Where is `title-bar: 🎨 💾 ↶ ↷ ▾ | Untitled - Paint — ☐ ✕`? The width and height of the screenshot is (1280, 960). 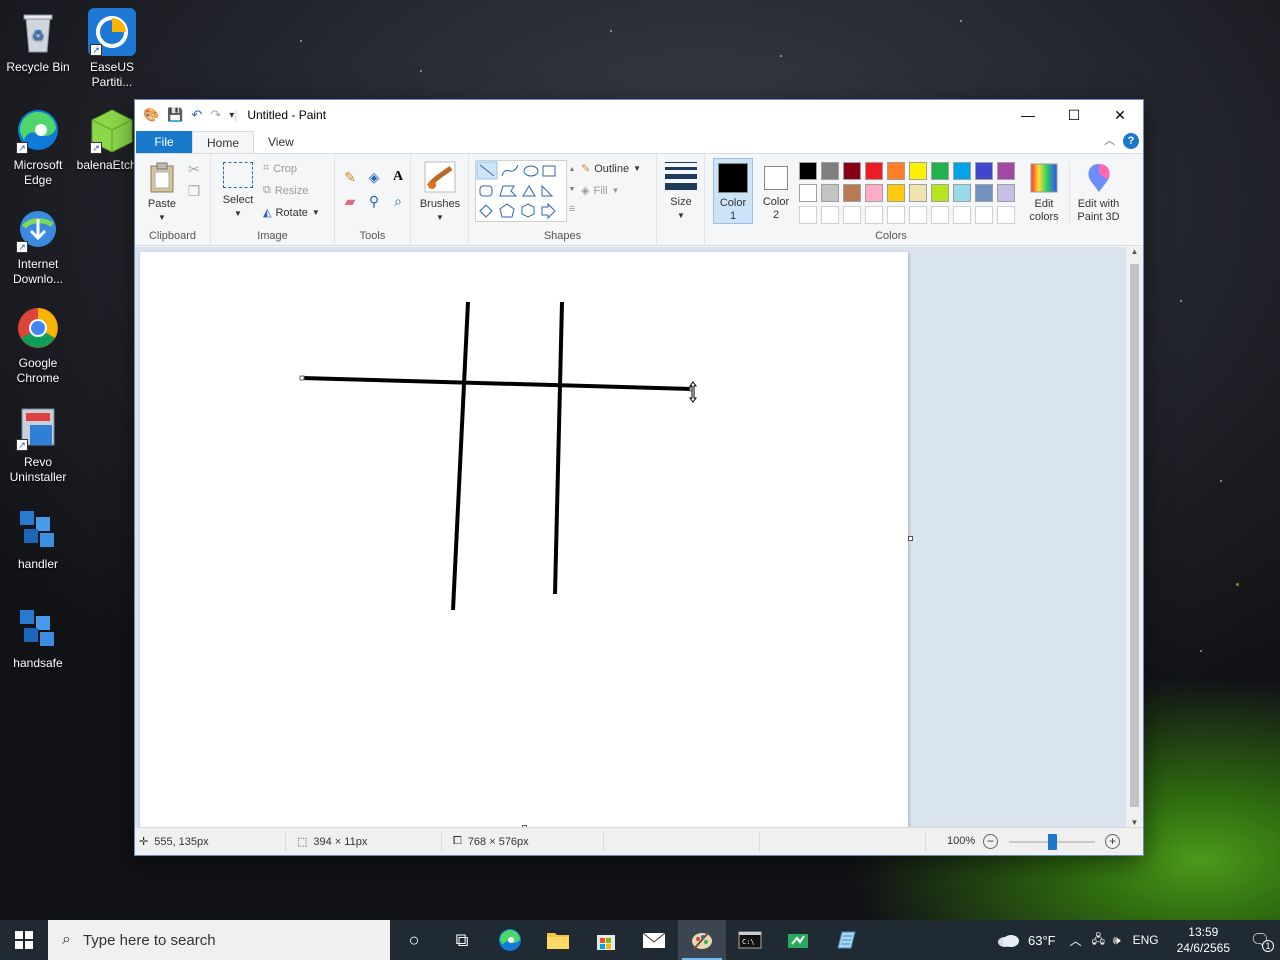 title-bar: 🎨 💾 ↶ ↷ ▾ | Untitled - Paint — ☐ ✕ is located at coordinates (639, 115).